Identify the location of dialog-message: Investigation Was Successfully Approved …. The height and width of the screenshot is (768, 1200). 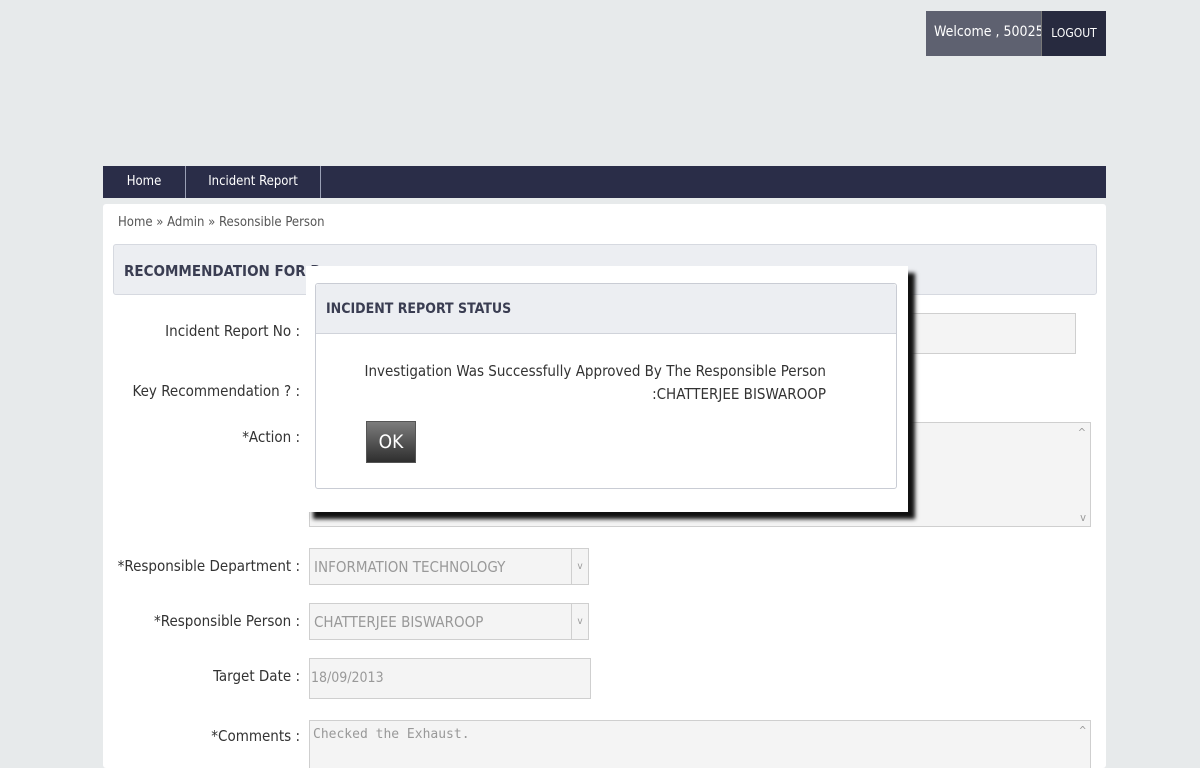
(586, 383).